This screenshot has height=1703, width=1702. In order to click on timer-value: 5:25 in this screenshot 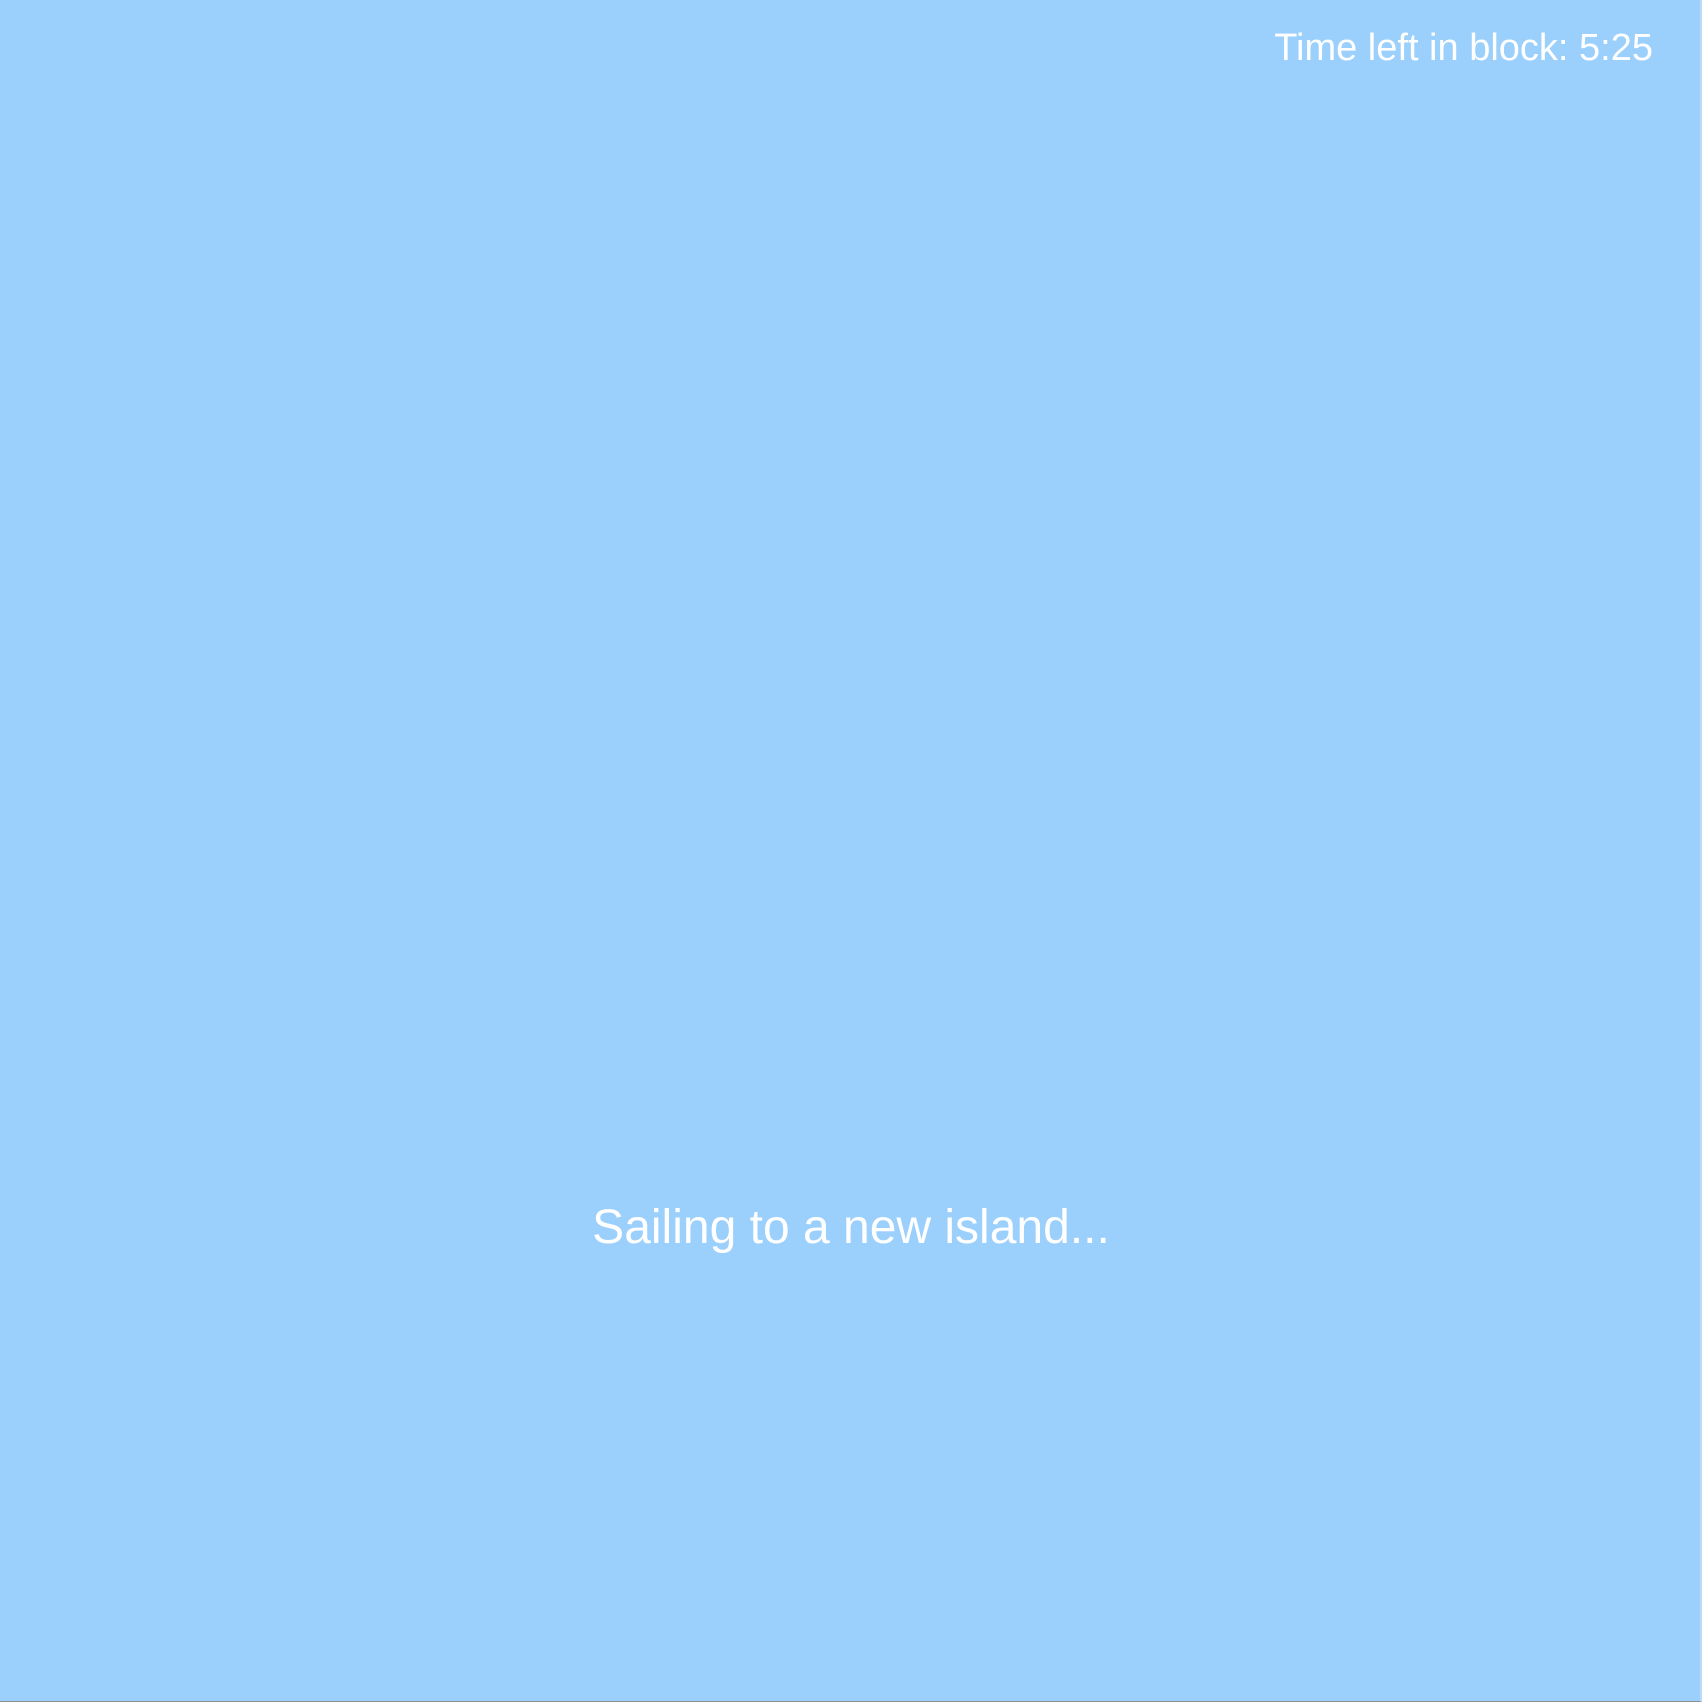, I will do `click(1616, 48)`.